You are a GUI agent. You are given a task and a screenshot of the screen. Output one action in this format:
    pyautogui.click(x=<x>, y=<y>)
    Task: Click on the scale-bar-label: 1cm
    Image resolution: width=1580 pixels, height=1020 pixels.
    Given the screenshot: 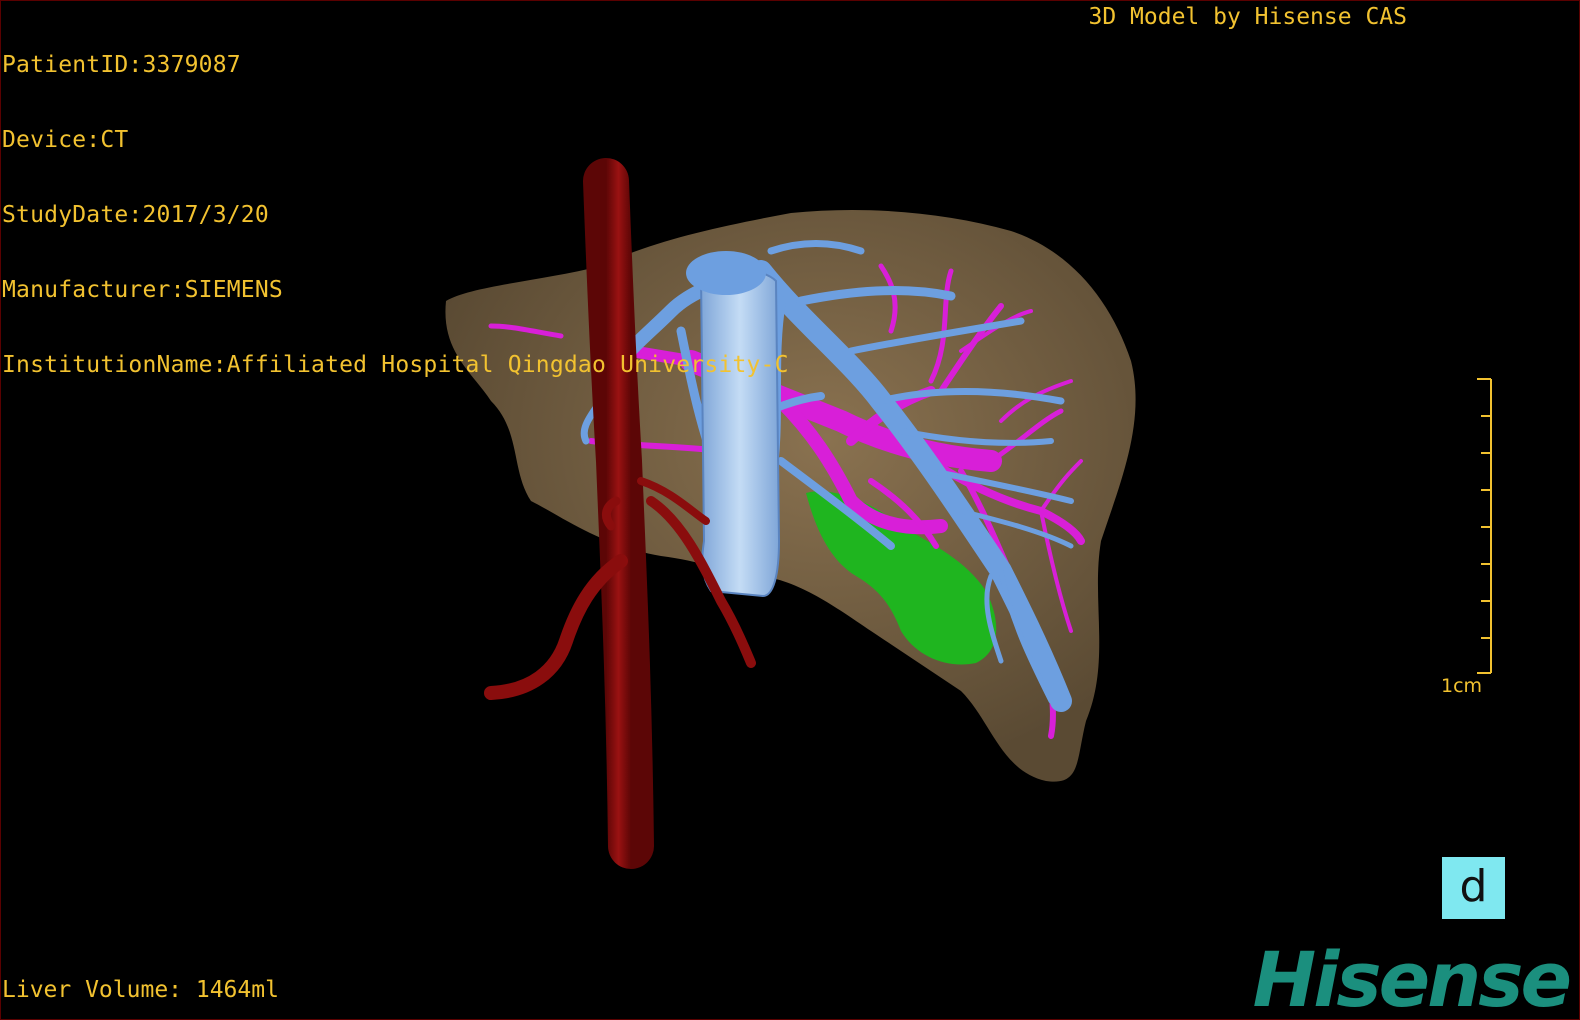 What is the action you would take?
    pyautogui.click(x=1462, y=686)
    